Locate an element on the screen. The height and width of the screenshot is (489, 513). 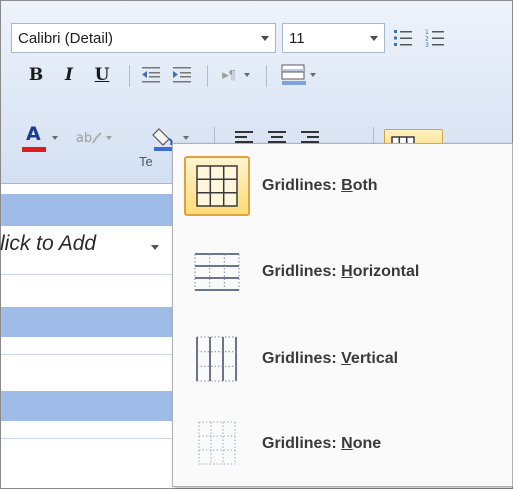
font-name-value: Calibri (Detail) is located at coordinates (66, 38).